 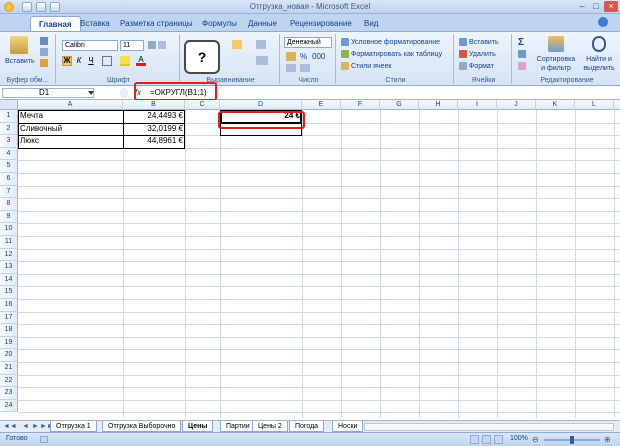 I want to click on tab-data: Данные, so click(x=262, y=23).